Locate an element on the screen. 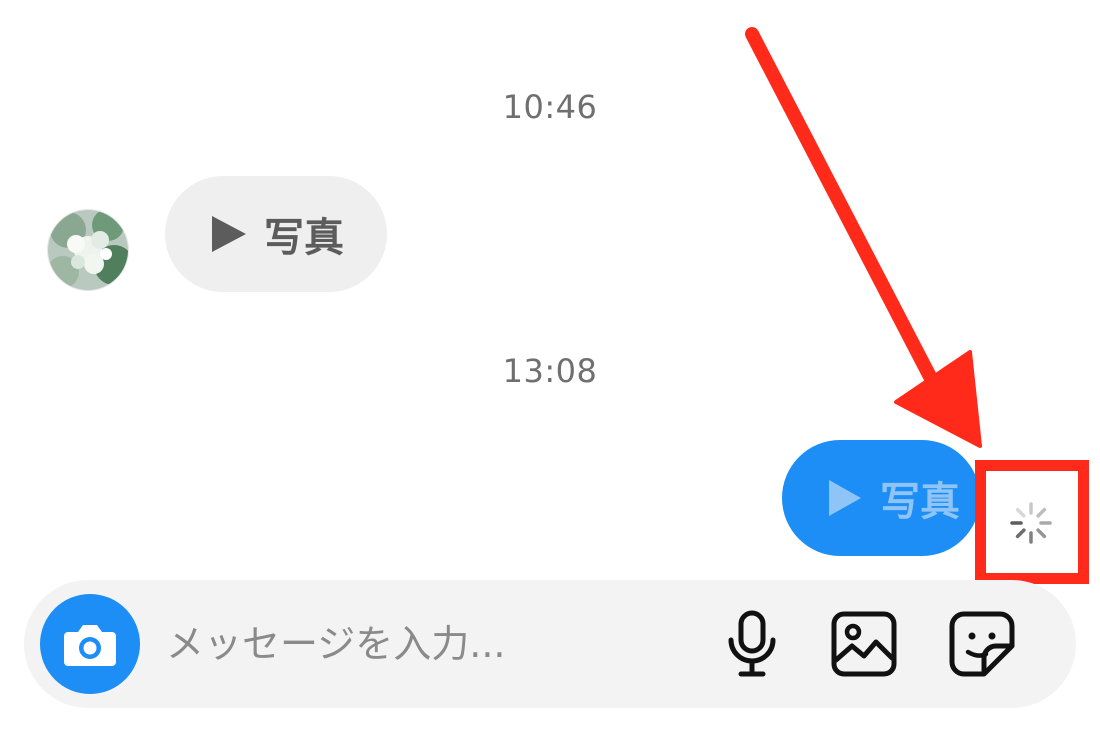 Image resolution: width=1100 pixels, height=749 pixels. avatar-photo is located at coordinates (88, 250).